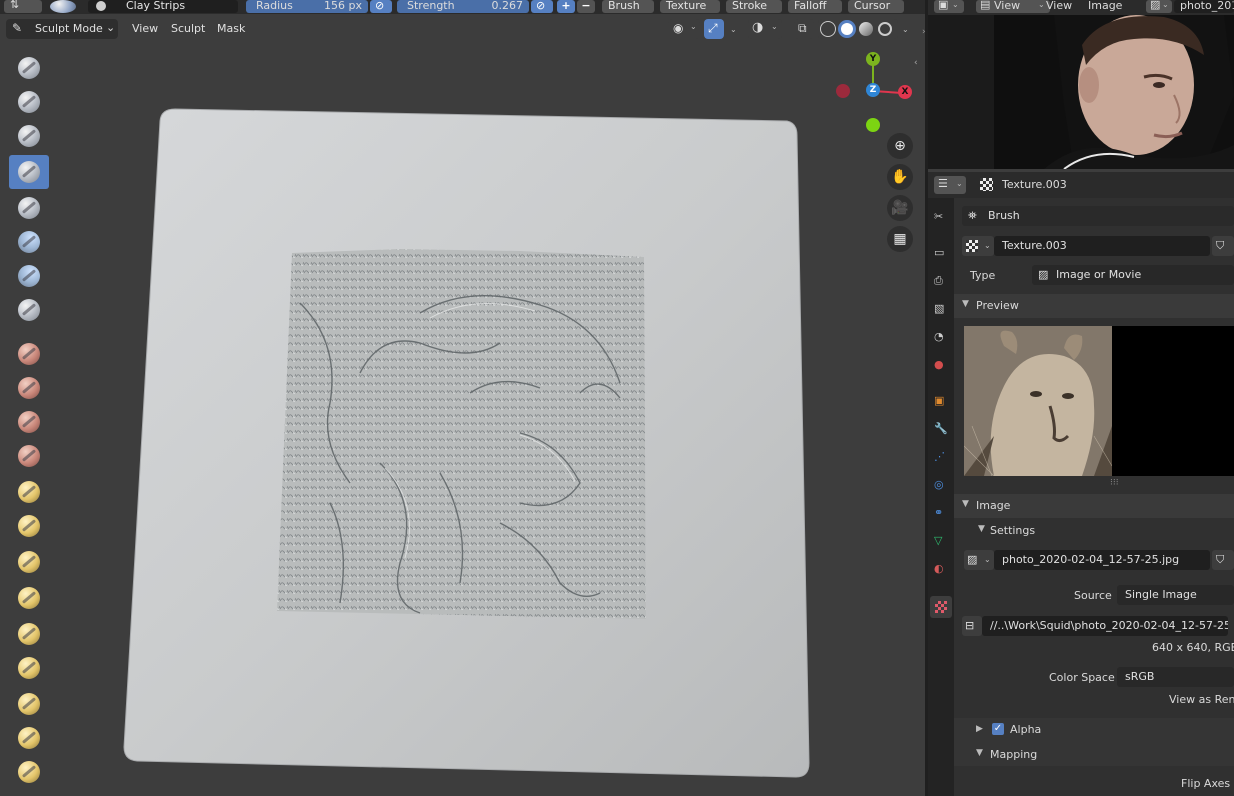 The height and width of the screenshot is (796, 1234). Describe the element at coordinates (684, 29) in the screenshot. I see `visibility-toggle: ◉ ⌄` at that location.